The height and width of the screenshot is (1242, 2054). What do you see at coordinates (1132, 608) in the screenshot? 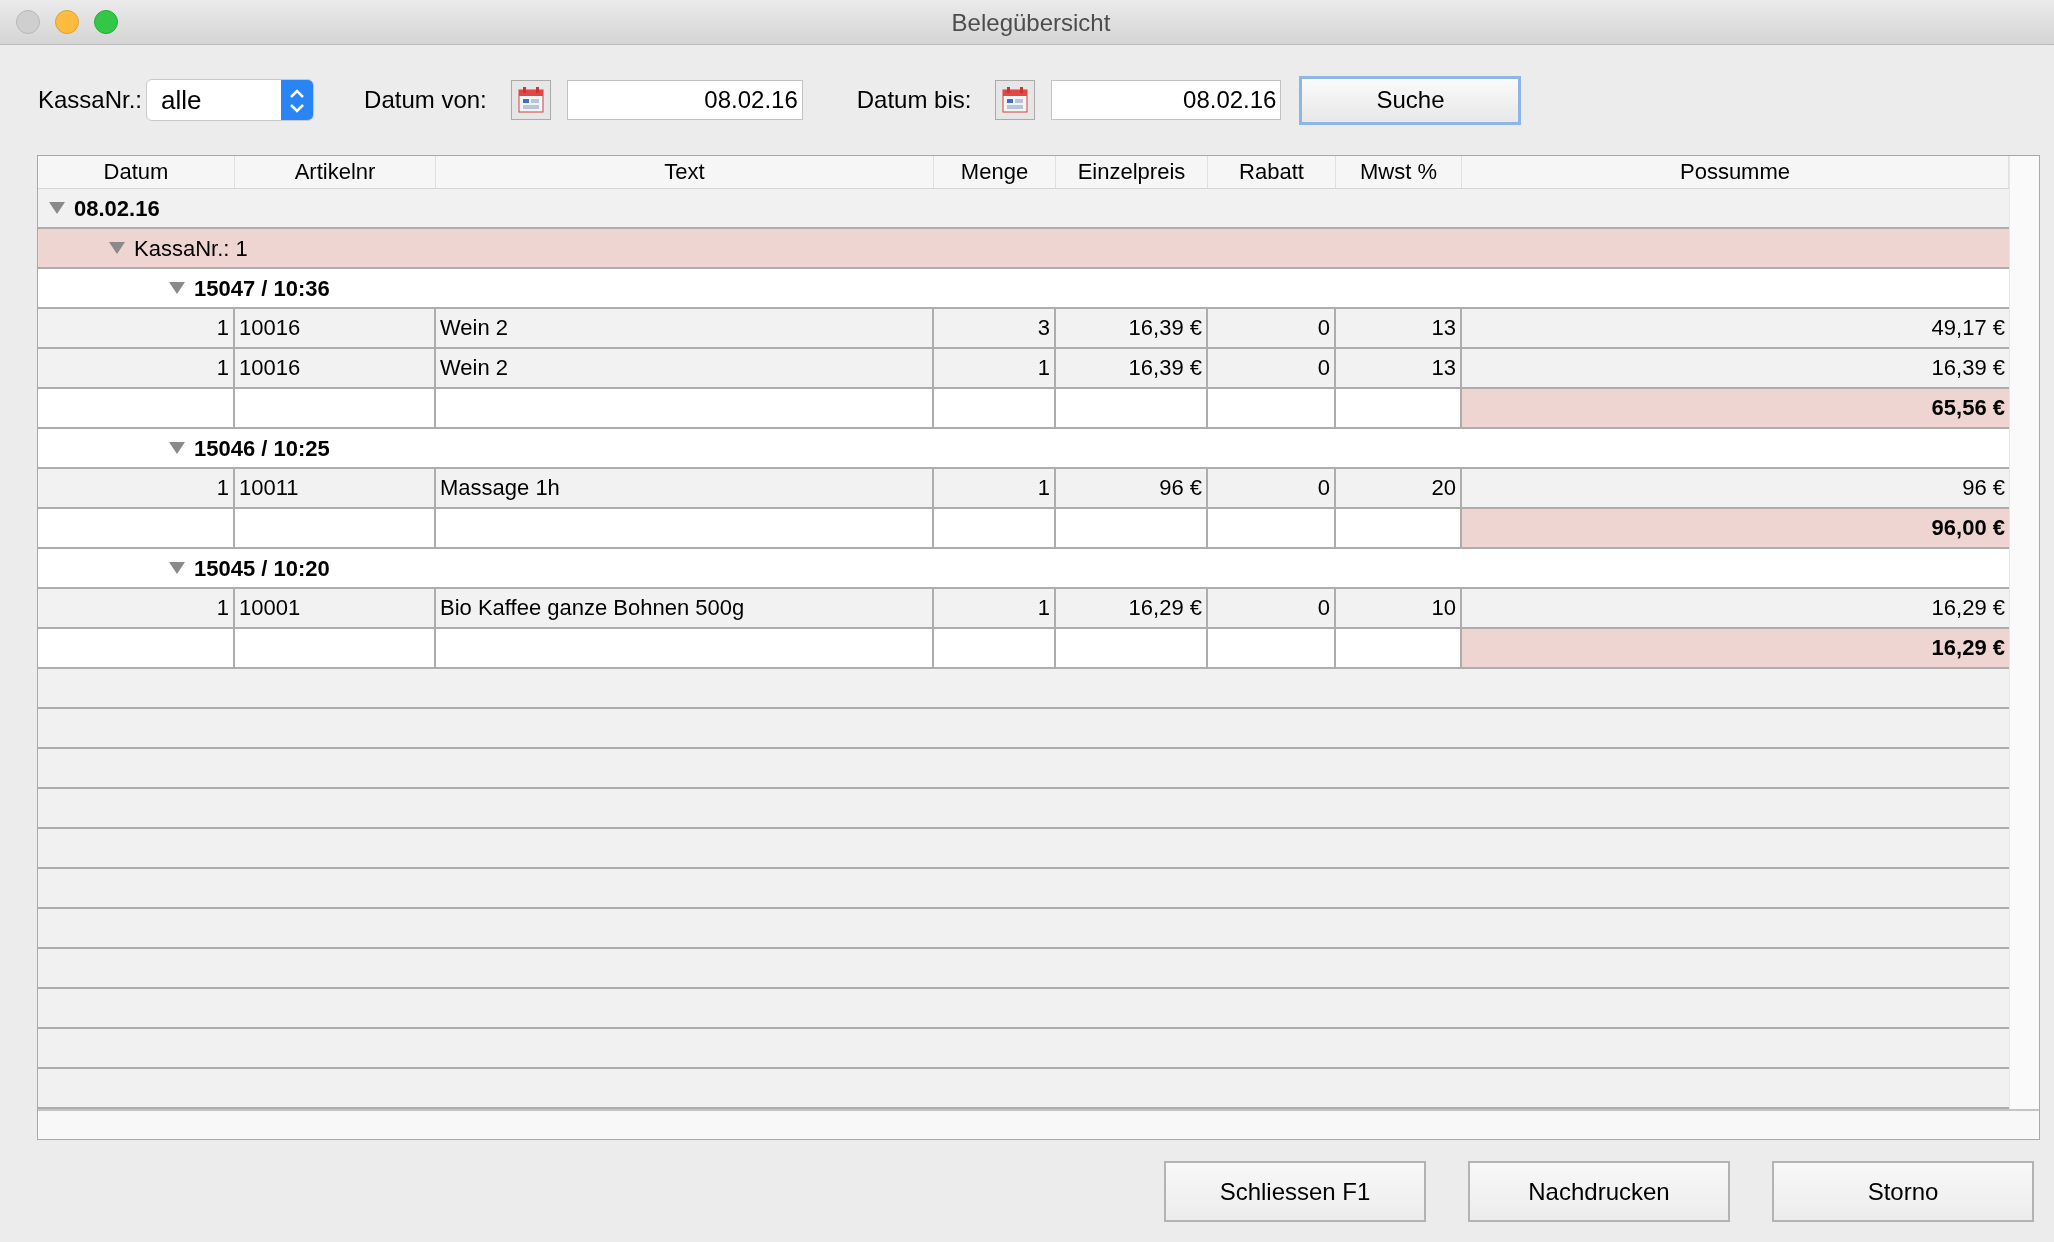
I see `table-cell: 16,29 €` at bounding box center [1132, 608].